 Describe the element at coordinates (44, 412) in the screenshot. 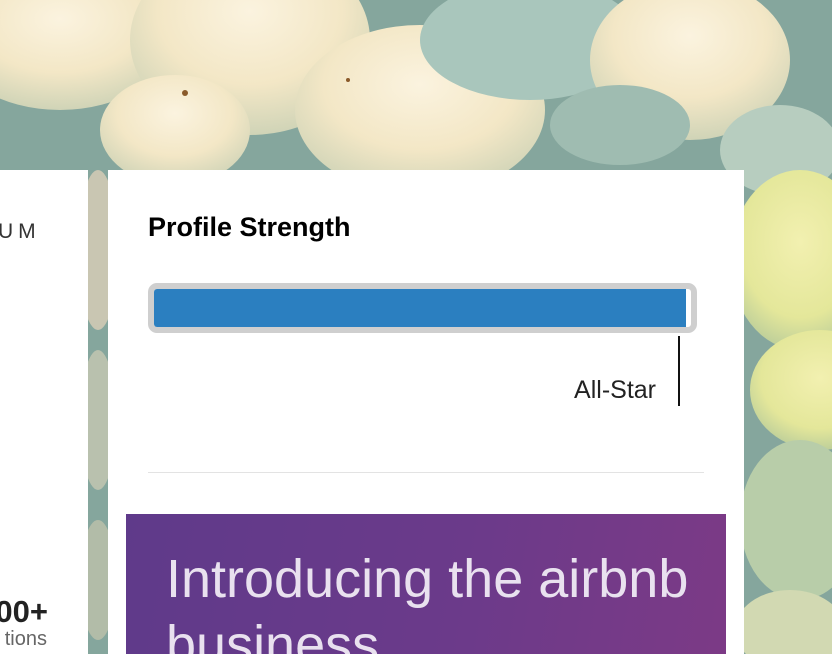

I see `adjacent-card: UM 00+ tions` at that location.